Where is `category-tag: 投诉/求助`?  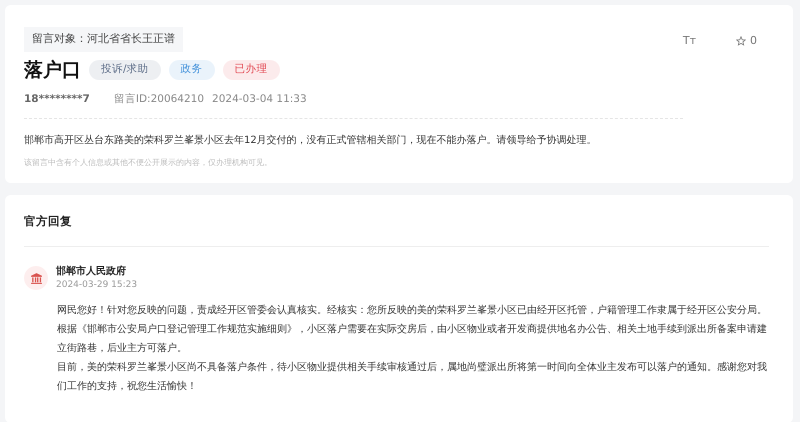 category-tag: 投诉/求助 is located at coordinates (125, 70).